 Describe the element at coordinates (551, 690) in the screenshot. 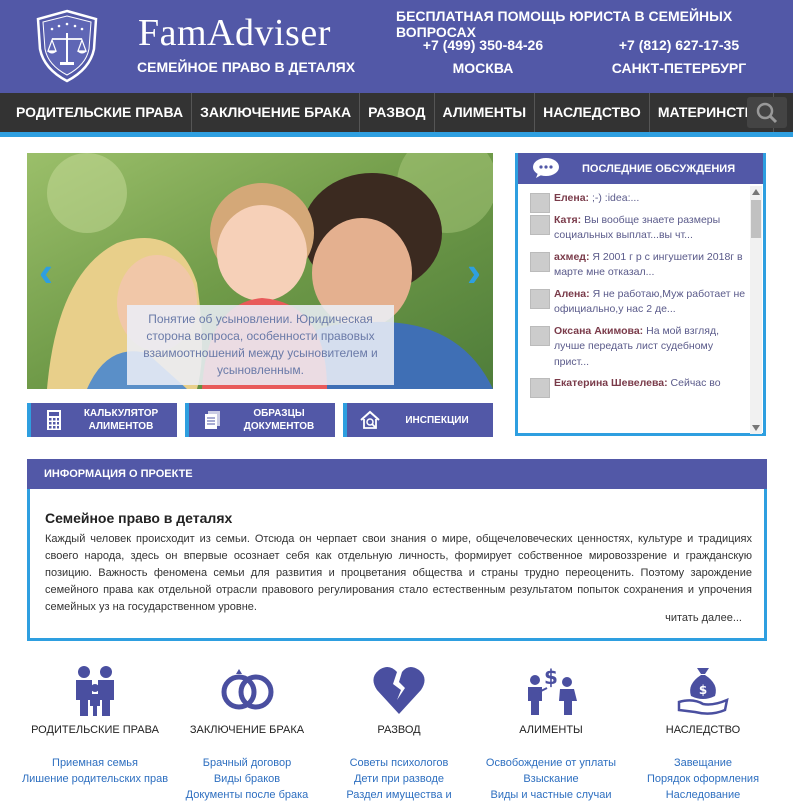

I see `money-people-icon: $` at that location.